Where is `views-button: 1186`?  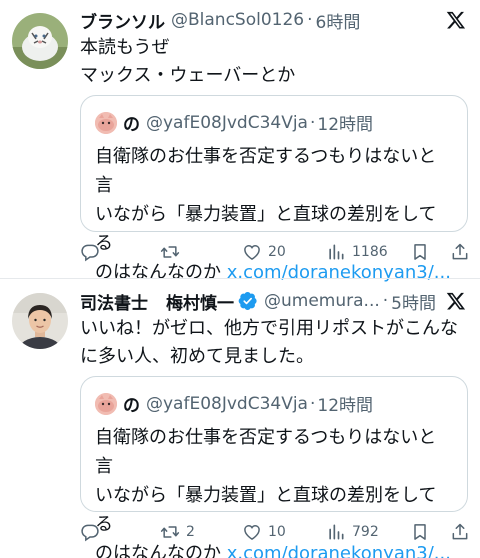
views-button: 1186 is located at coordinates (357, 252).